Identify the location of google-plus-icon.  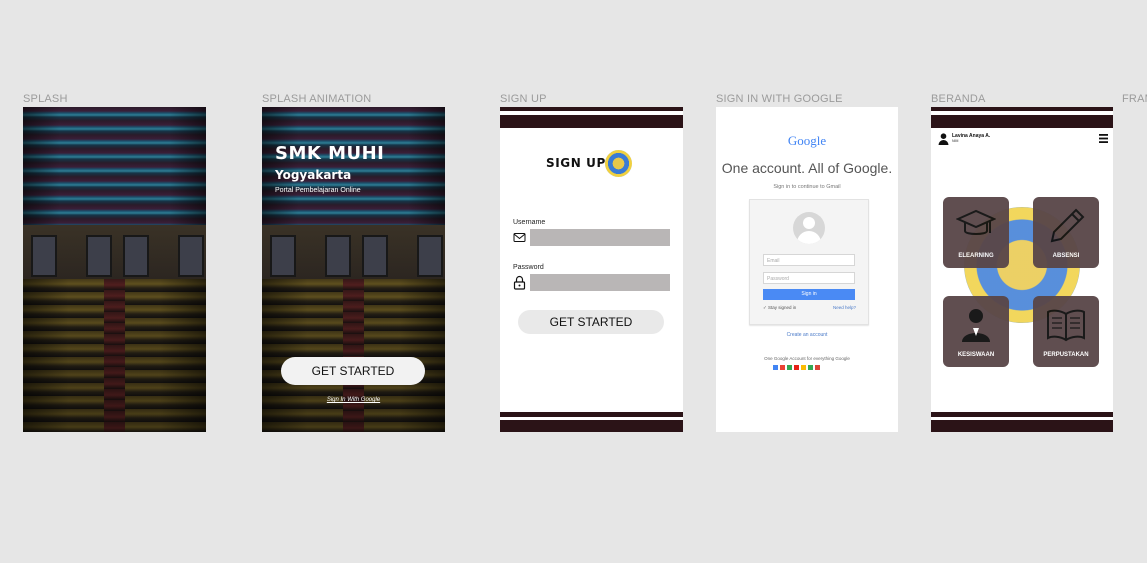
(817, 367).